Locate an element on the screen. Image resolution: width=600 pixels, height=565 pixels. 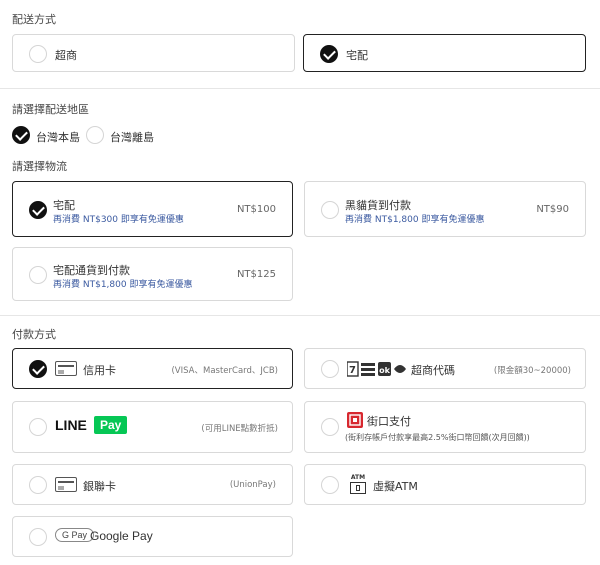
region-option-outlying-islands: 台灣離島 is located at coordinates (126, 136).